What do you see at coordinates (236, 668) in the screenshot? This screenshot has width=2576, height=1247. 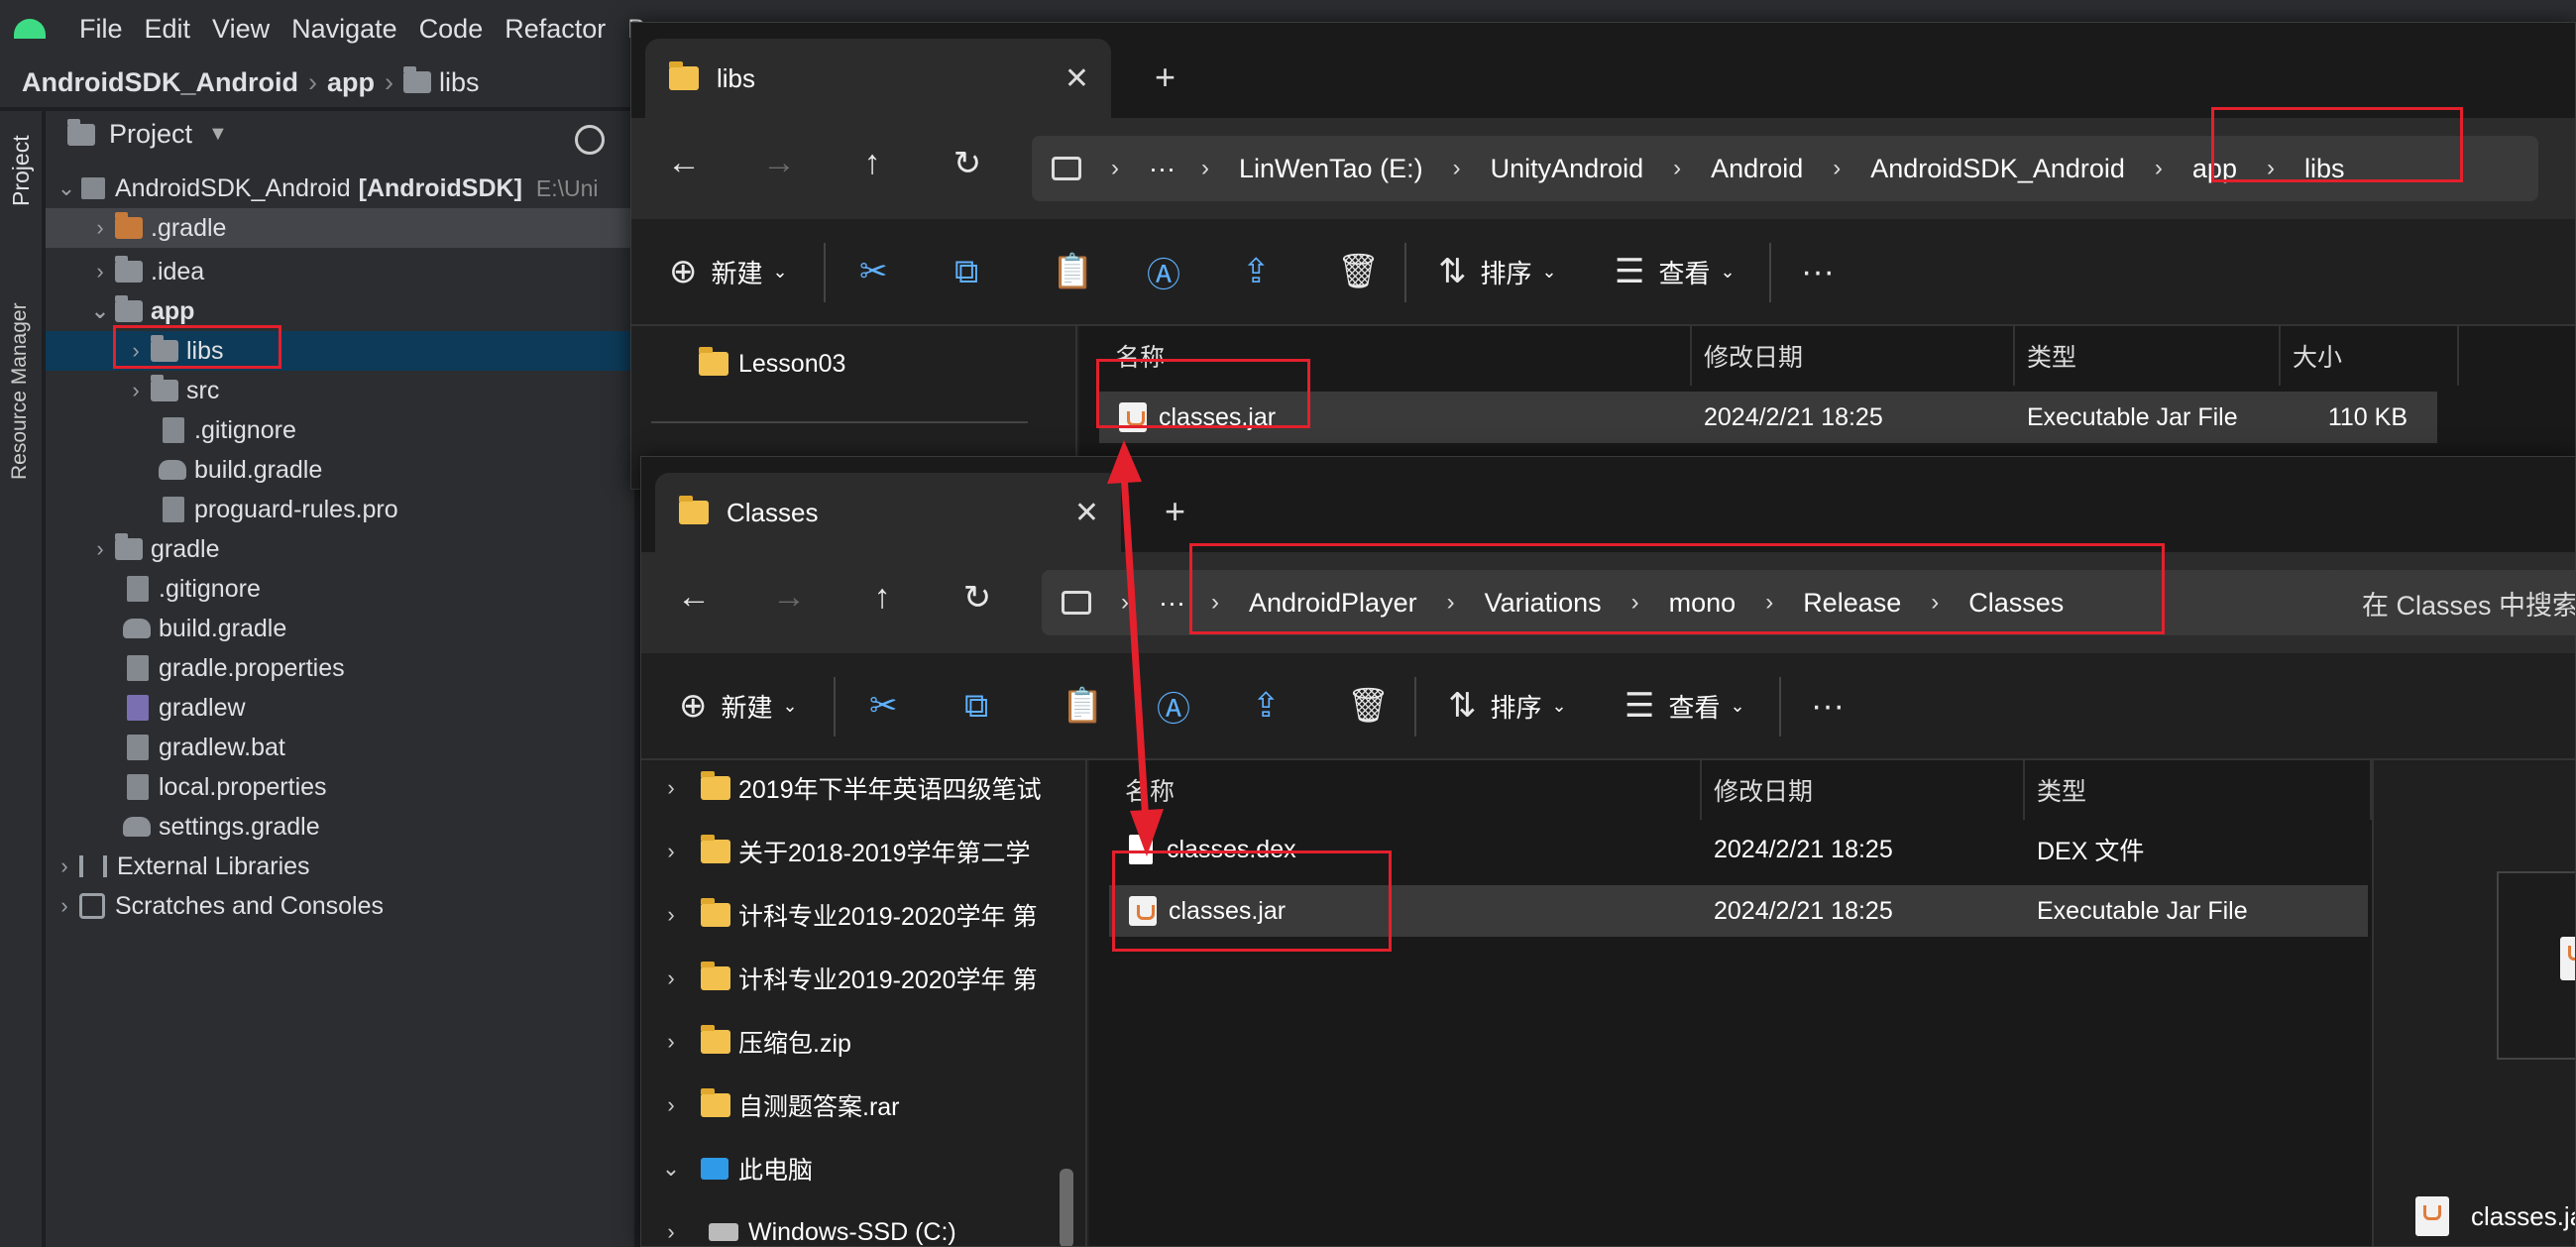 I see `tree-item-gradle-properties: gradle.properties` at bounding box center [236, 668].